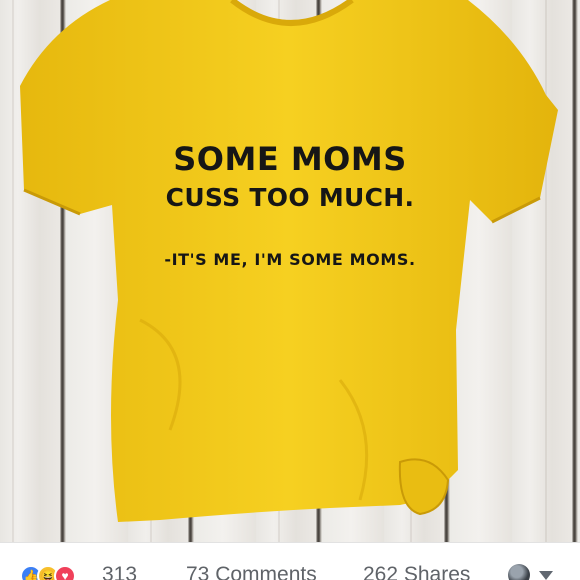  Describe the element at coordinates (416, 571) in the screenshot. I see `shares-link: 262 Shares` at that location.